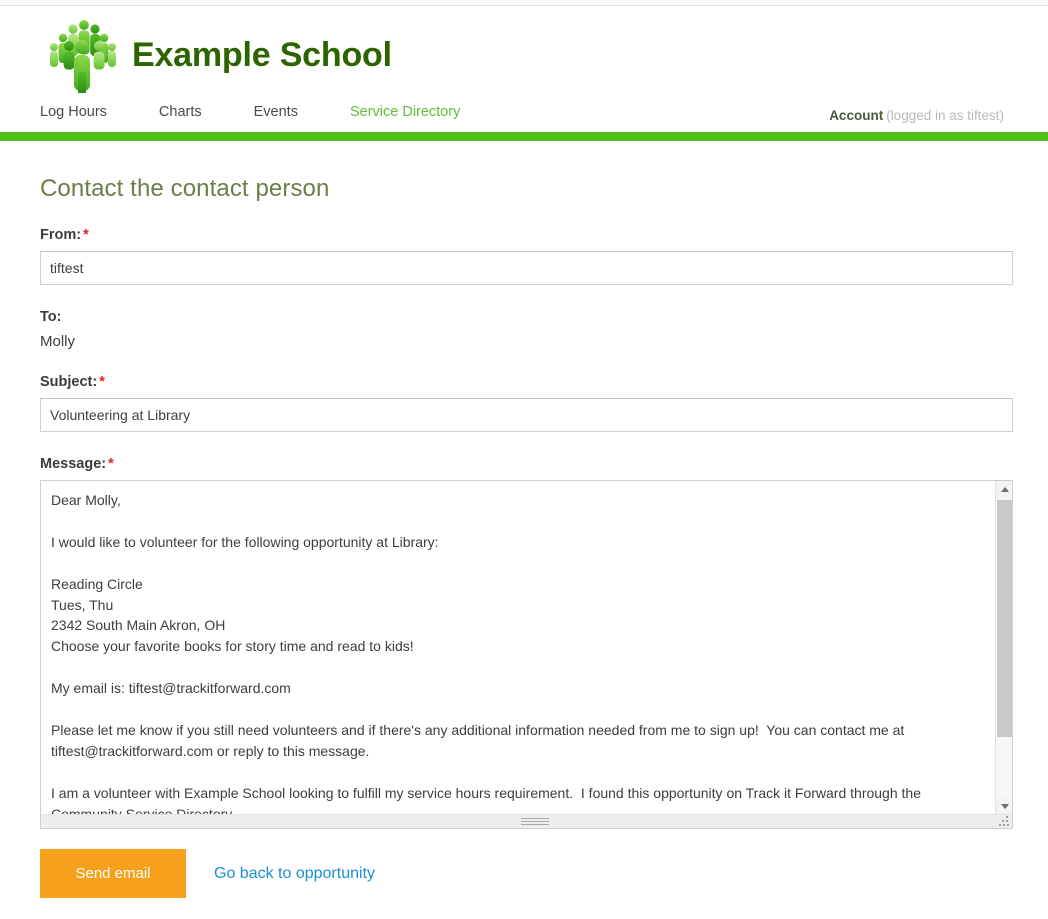 This screenshot has height=919, width=1048. Describe the element at coordinates (526, 268) in the screenshot. I see `from-input` at that location.